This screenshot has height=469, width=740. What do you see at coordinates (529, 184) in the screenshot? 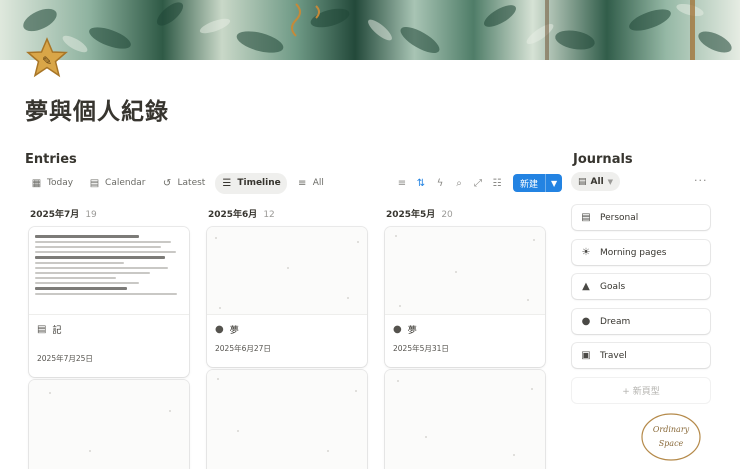
I see `new-entry-label: 新建` at bounding box center [529, 184].